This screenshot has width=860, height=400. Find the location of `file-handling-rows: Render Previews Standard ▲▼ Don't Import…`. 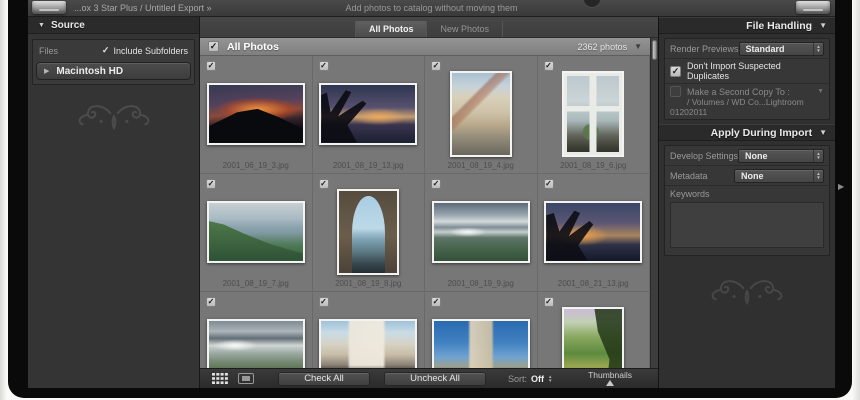

file-handling-rows: Render Previews Standard ▲▼ Don't Import… is located at coordinates (747, 79).